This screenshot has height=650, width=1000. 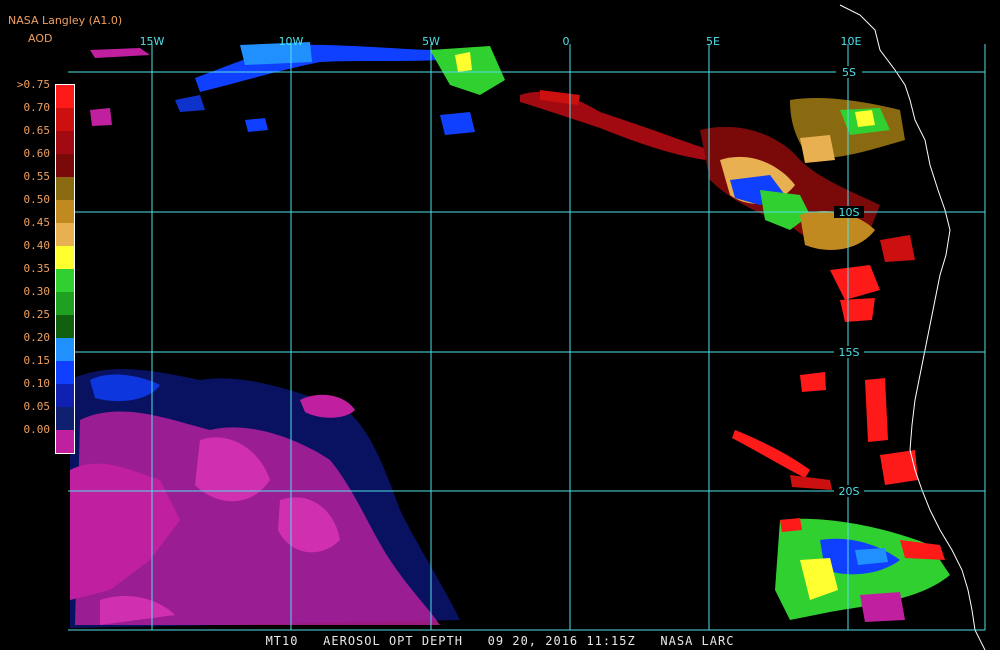 I want to click on lat-label-20s: 20S, so click(x=849, y=491).